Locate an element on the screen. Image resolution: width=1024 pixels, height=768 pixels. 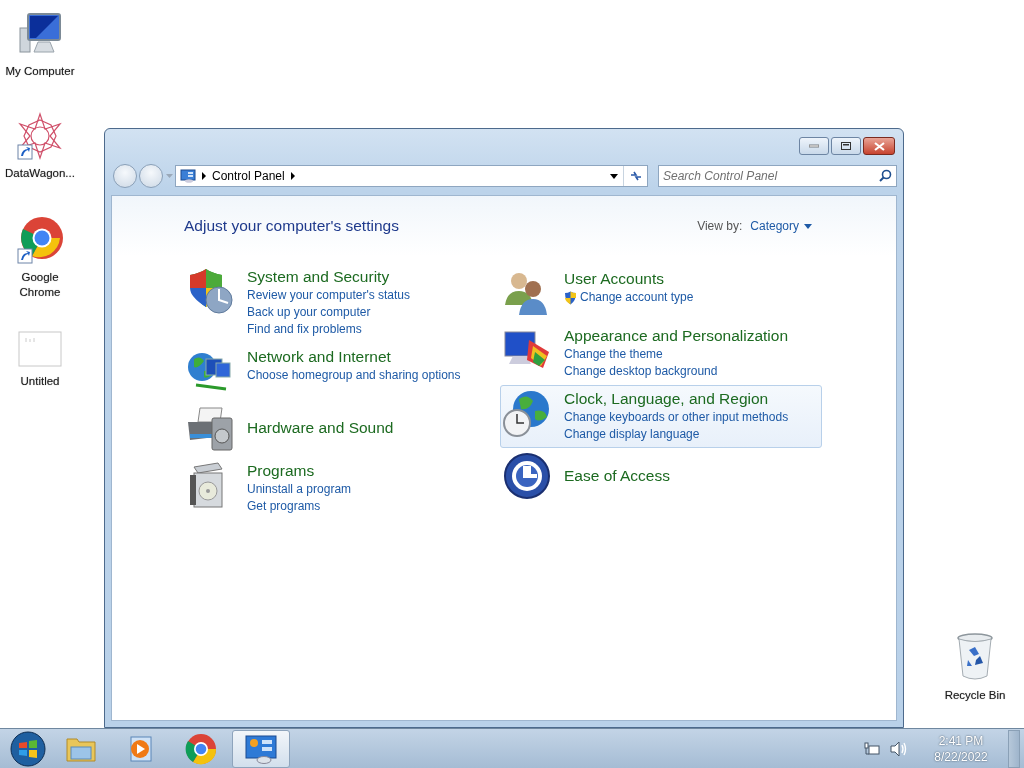
address-bar: Control Panel is located at coordinates (411, 176).